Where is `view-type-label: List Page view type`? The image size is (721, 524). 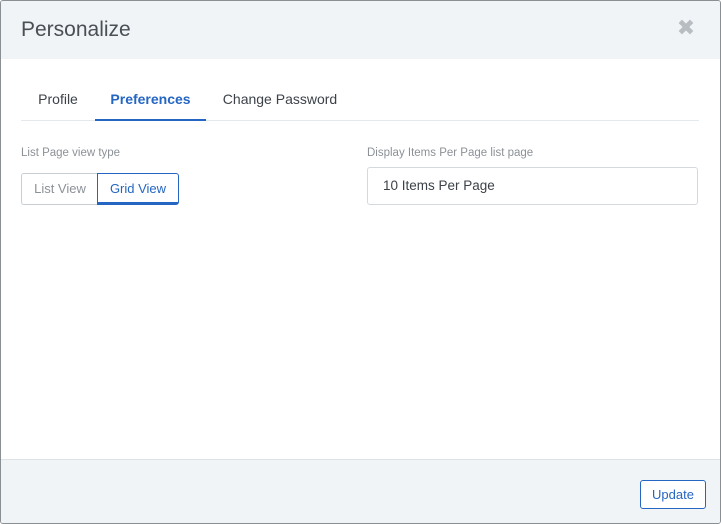
view-type-label: List Page view type is located at coordinates (71, 153).